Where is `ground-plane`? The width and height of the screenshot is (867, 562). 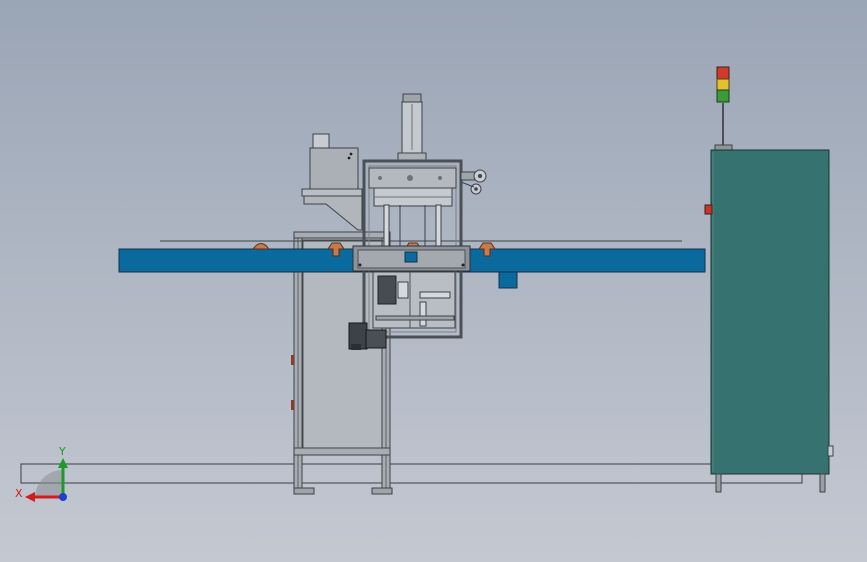
ground-plane is located at coordinates (411, 473).